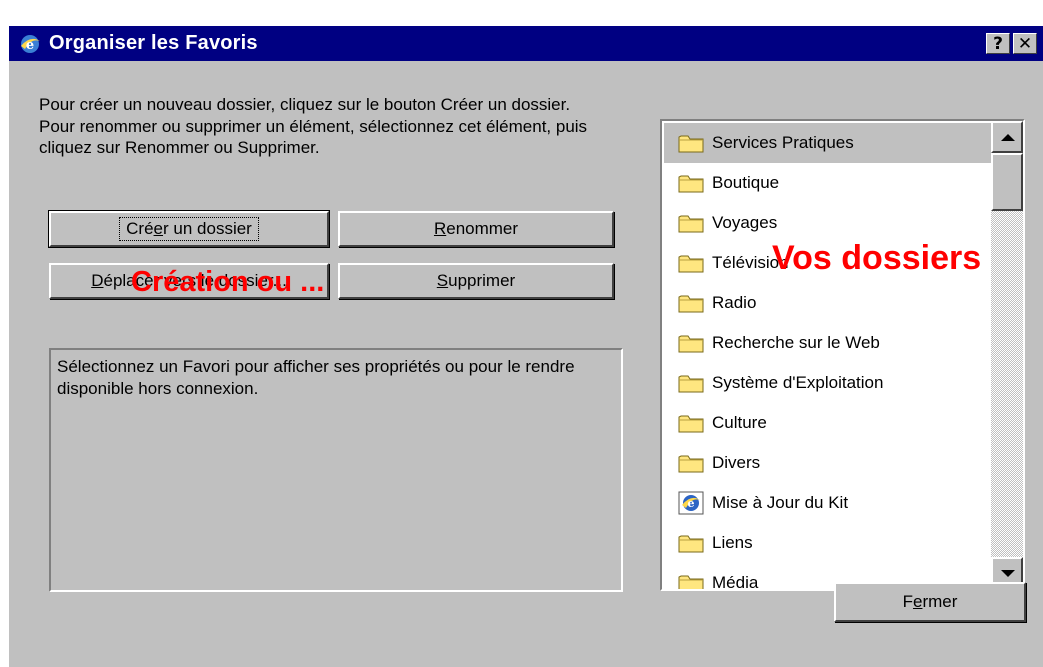 Image resolution: width=1043 pixels, height=667 pixels. I want to click on arrow-up-icon, so click(1008, 137).